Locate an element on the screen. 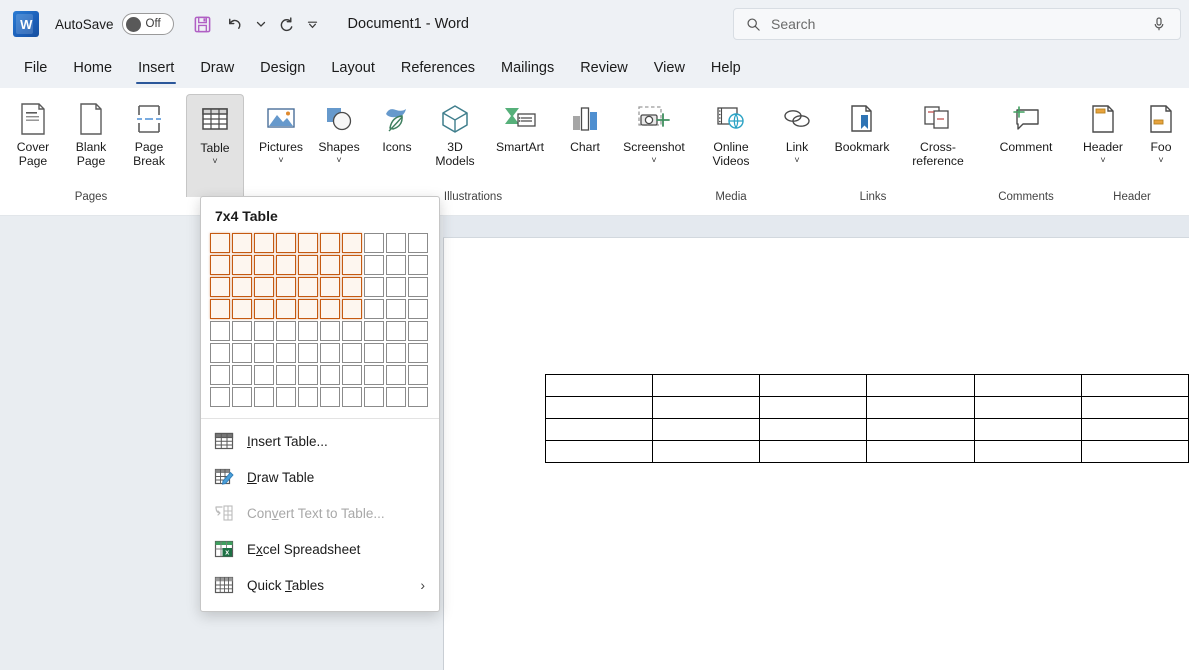 The image size is (1189, 670). table-size-cell-8x1 is located at coordinates (374, 243).